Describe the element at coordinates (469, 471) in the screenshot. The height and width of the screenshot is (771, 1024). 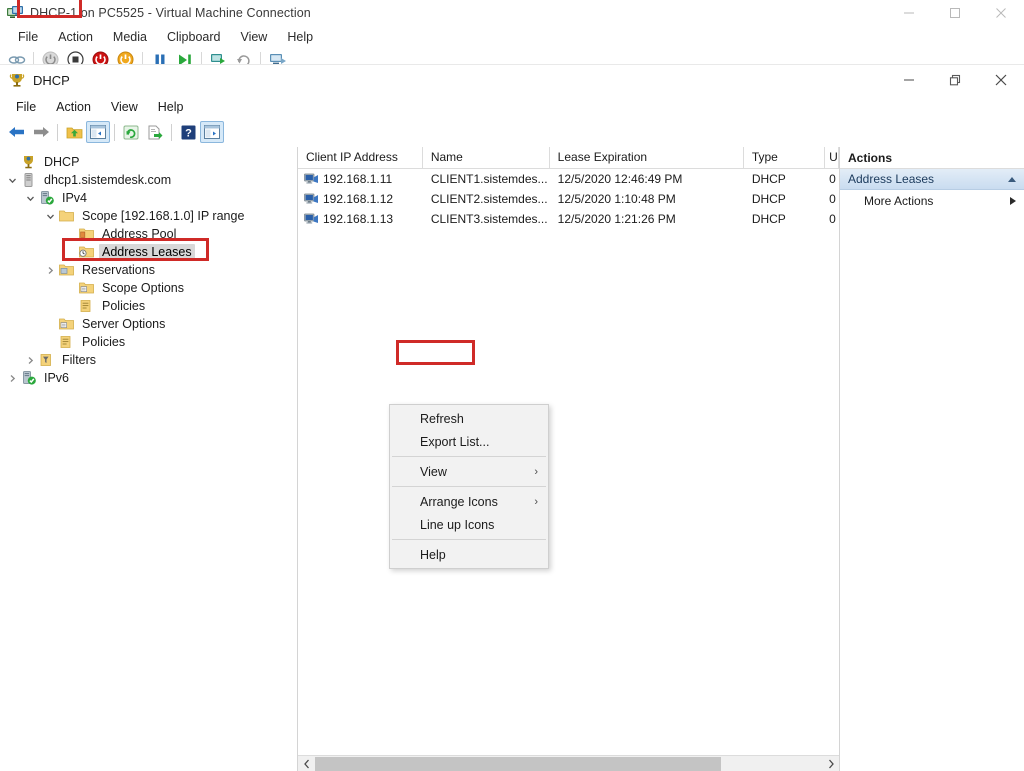
I see `context-menu-view: View ›` at that location.